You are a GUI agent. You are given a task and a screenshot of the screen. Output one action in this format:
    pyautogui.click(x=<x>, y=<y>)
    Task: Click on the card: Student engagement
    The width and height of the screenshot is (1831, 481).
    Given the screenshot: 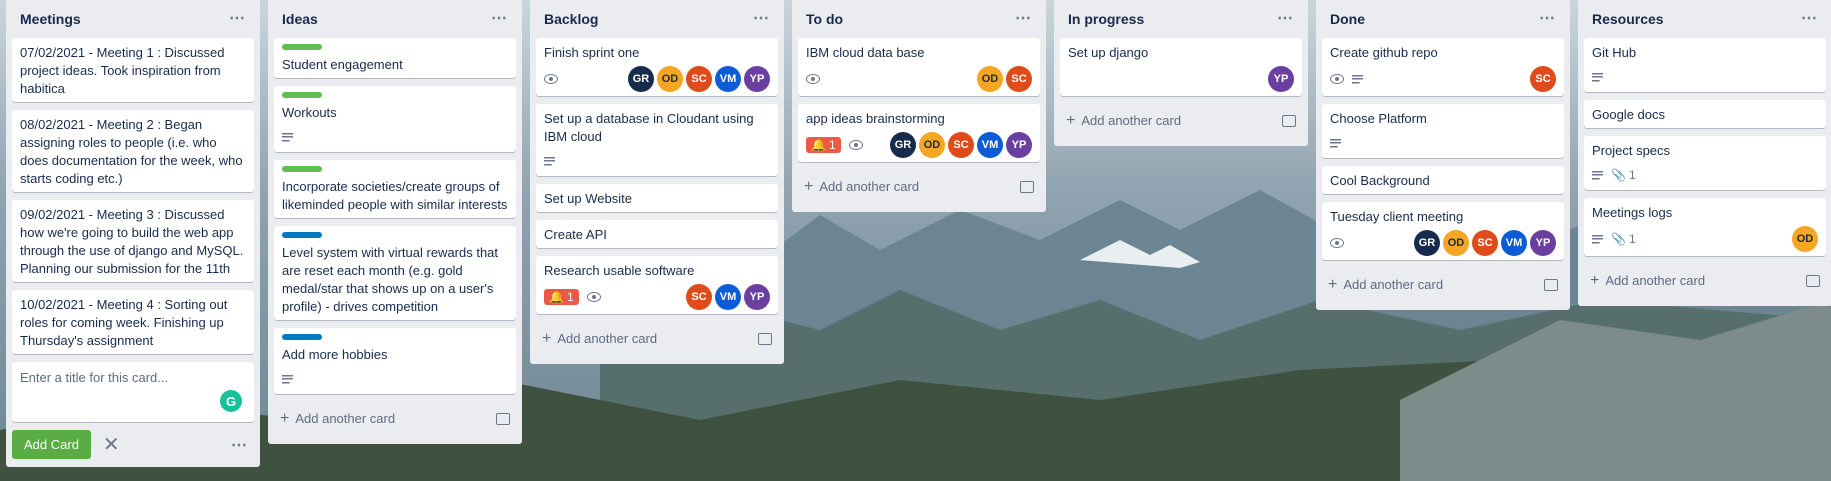 What is the action you would take?
    pyautogui.click(x=395, y=58)
    